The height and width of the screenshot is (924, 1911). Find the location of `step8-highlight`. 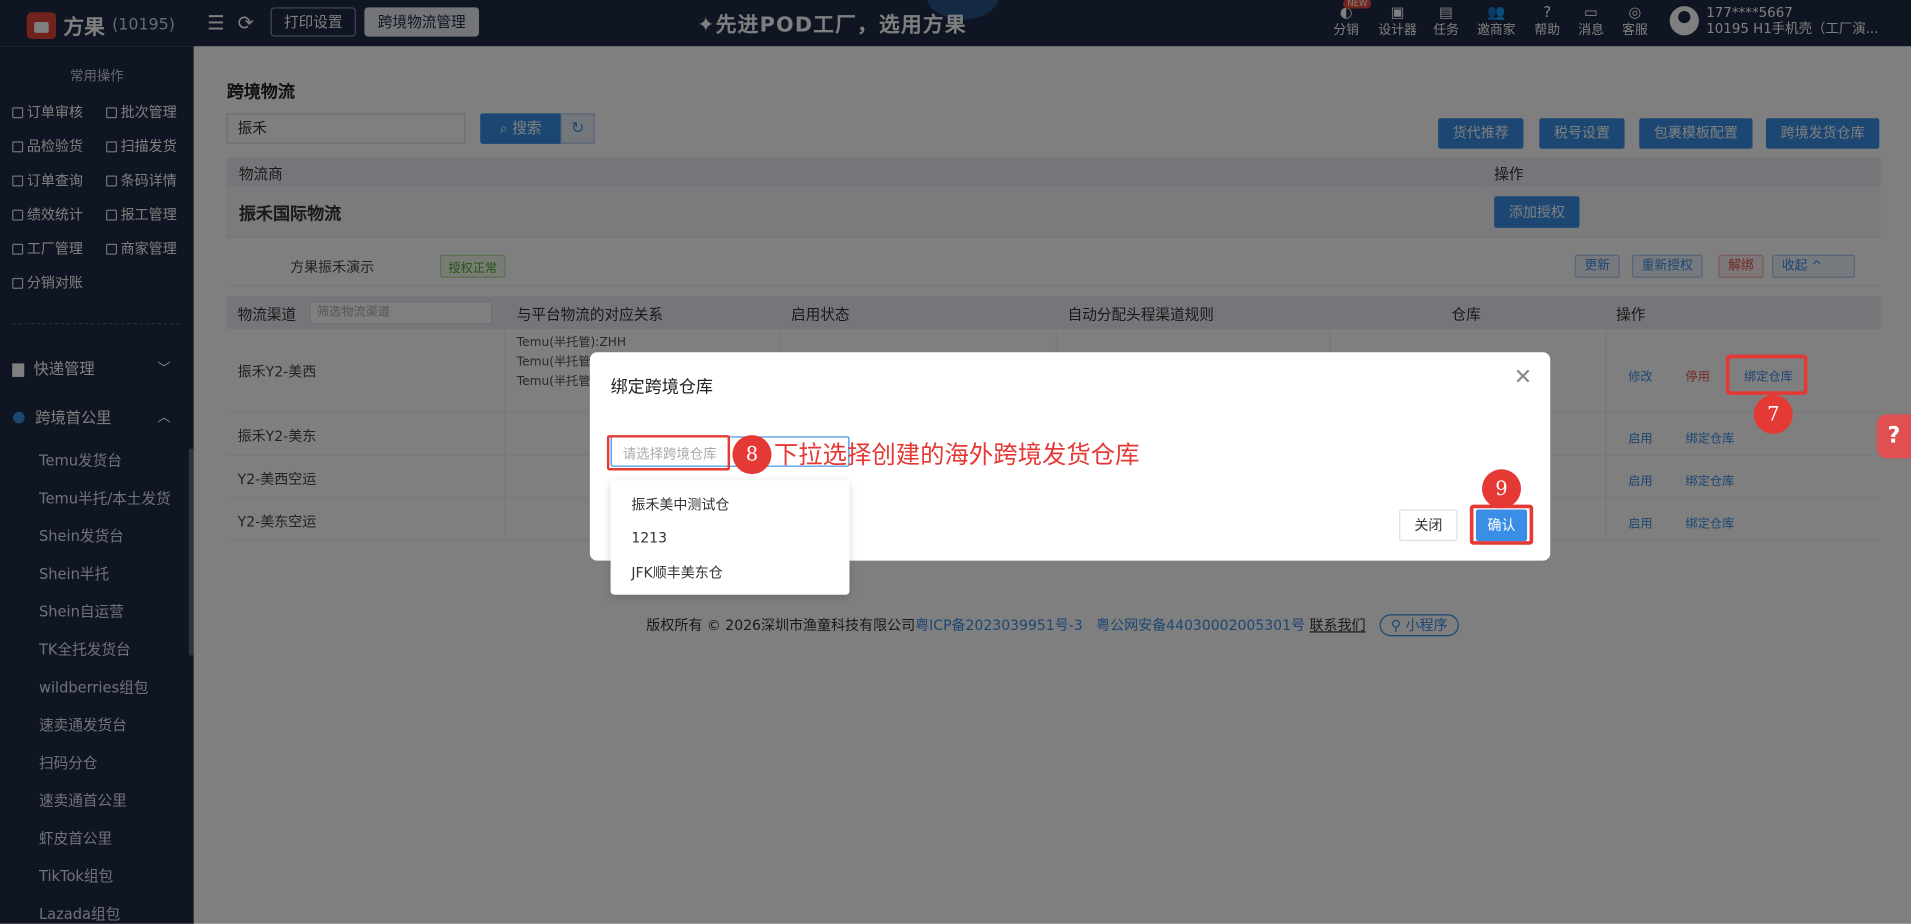

step8-highlight is located at coordinates (668, 453).